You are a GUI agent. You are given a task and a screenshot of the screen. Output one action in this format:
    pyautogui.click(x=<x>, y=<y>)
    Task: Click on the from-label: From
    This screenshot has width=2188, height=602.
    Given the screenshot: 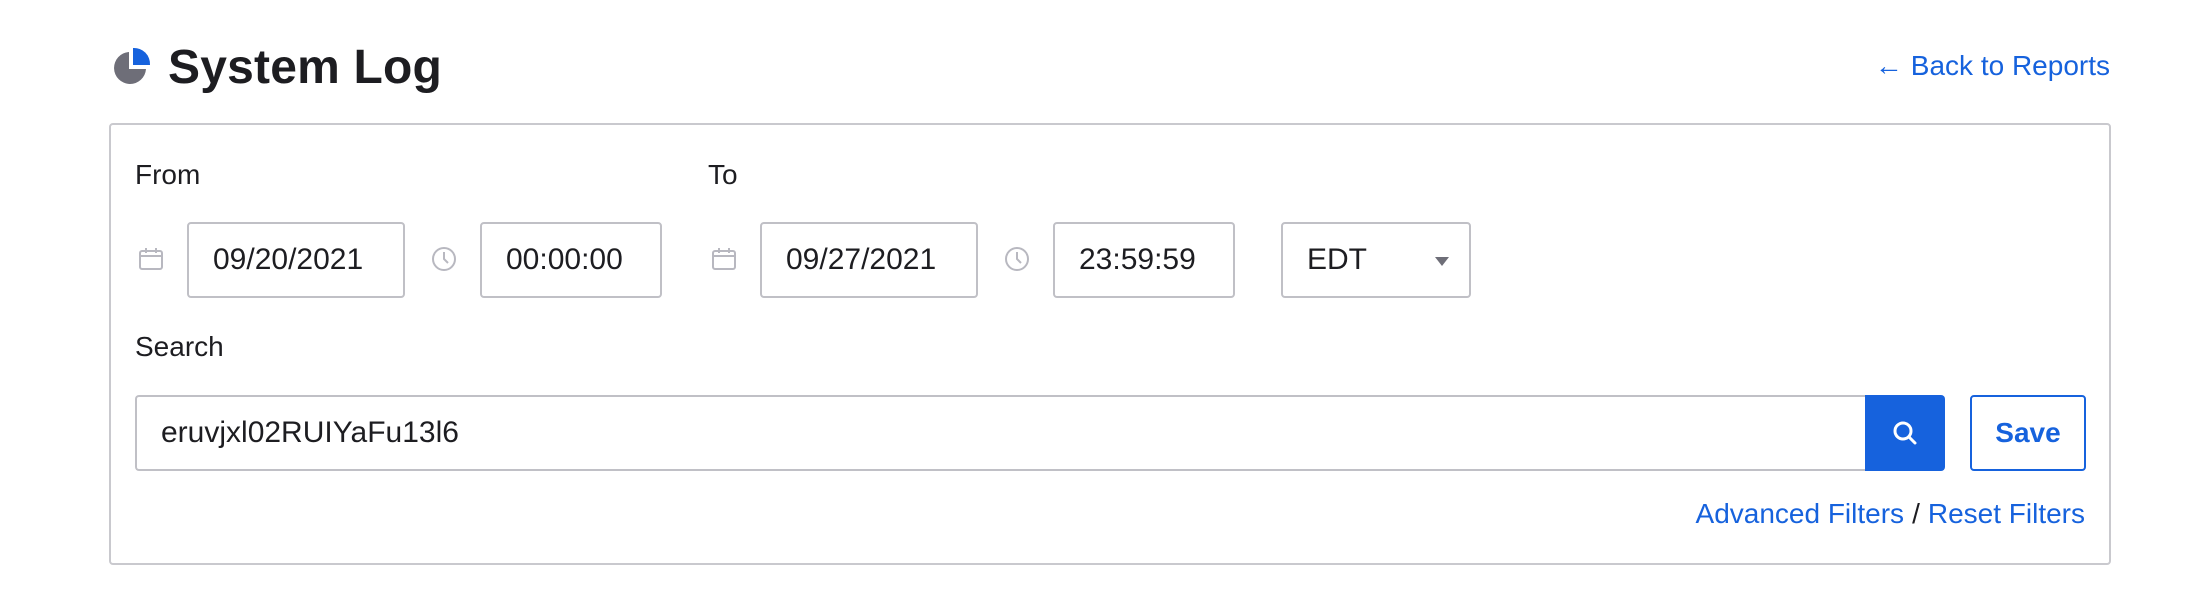 What is the action you would take?
    pyautogui.click(x=168, y=174)
    